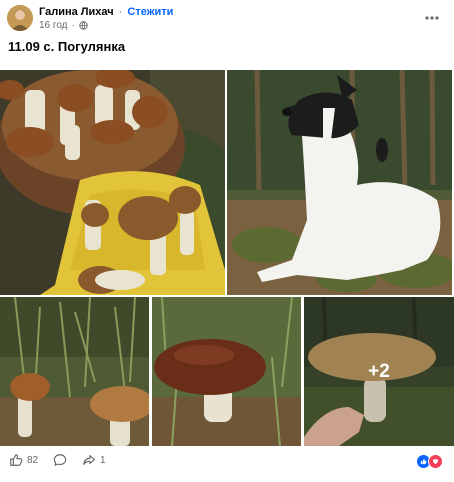 This screenshot has width=454, height=482. Describe the element at coordinates (53, 25) in the screenshot. I see `post-time: 16 год` at that location.